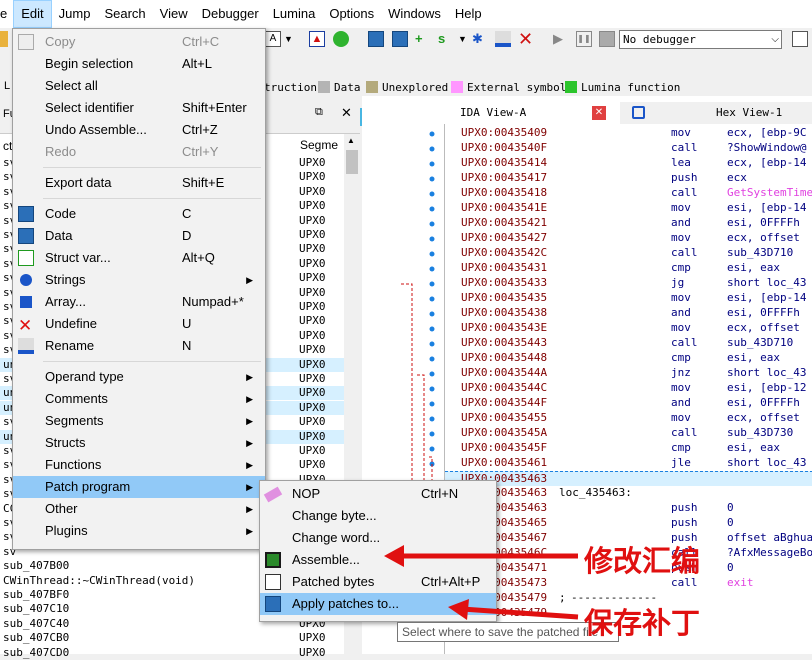 The image size is (812, 660). I want to click on annotation-apply: 保存补丁, so click(642, 623).